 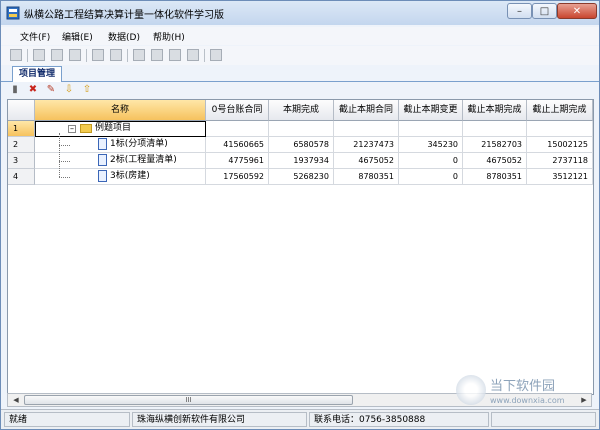 I want to click on export-icon: ⇧, so click(x=87, y=90).